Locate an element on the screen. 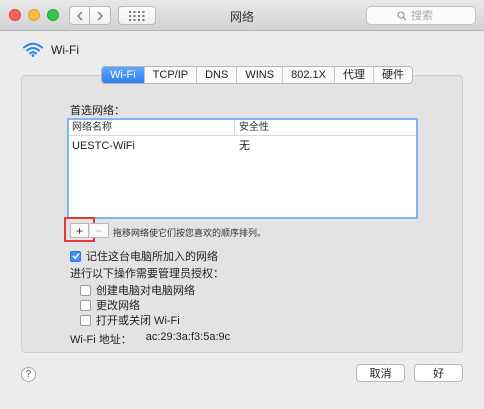  wifi-address-label: Wi-Fi 地址： is located at coordinates (101, 340).